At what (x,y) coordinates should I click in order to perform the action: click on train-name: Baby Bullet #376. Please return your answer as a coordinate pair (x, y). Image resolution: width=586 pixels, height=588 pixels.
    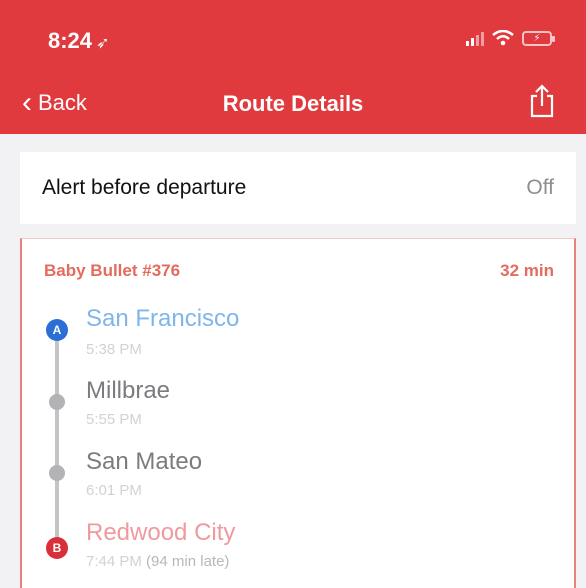
    Looking at the image, I should click on (112, 270).